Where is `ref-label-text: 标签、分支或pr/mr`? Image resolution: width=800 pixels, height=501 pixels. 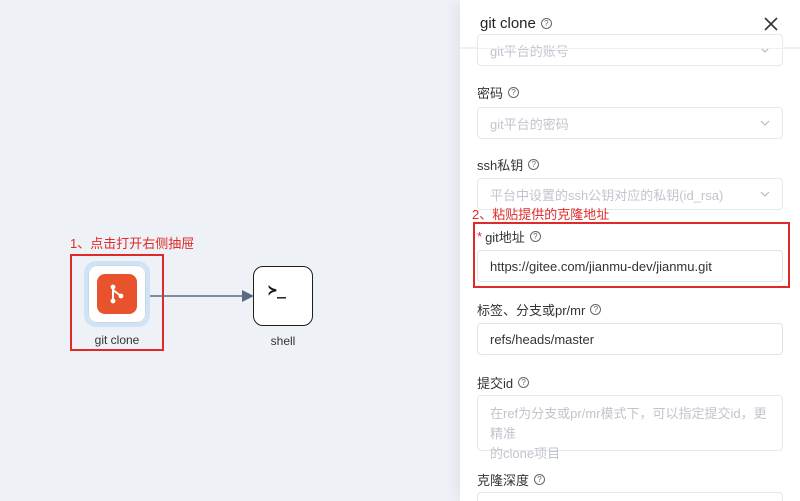
ref-label-text: 标签、分支或pr/mr is located at coordinates (531, 310).